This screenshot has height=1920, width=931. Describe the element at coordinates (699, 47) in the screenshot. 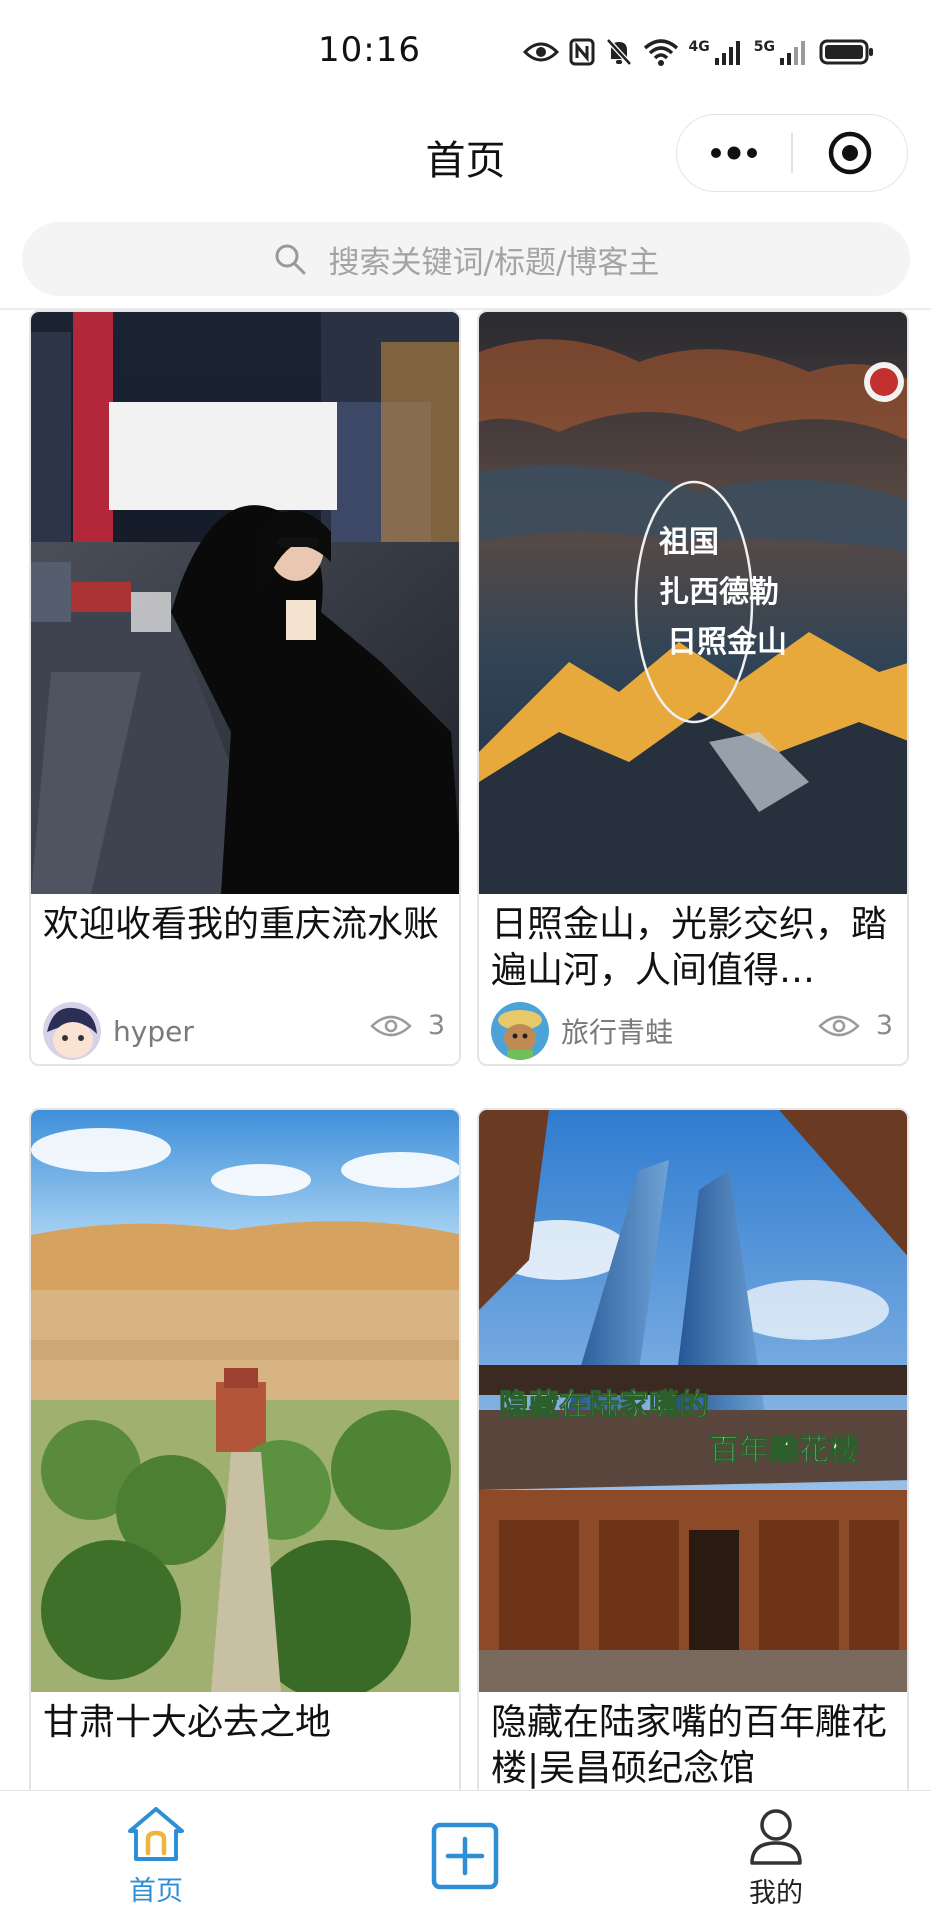

I see `net-label-4g: 4G` at that location.